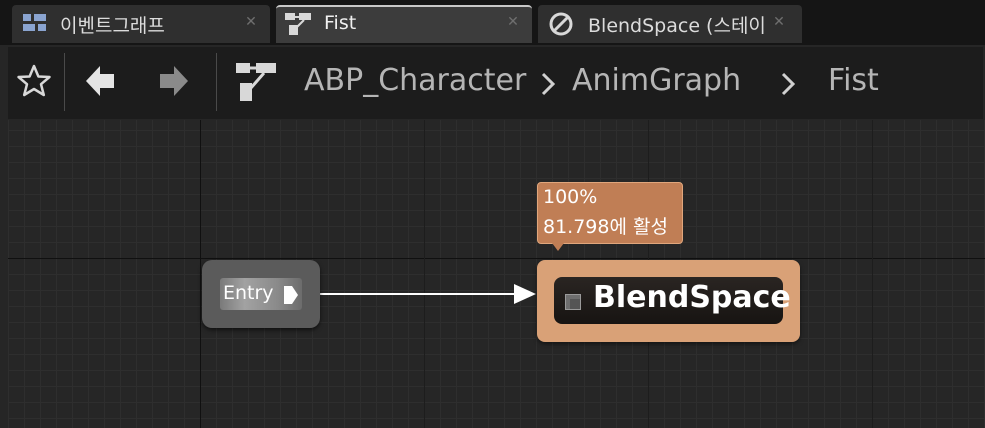 The height and width of the screenshot is (428, 985). I want to click on breadcrumb-item: AnimGraph, so click(656, 80).